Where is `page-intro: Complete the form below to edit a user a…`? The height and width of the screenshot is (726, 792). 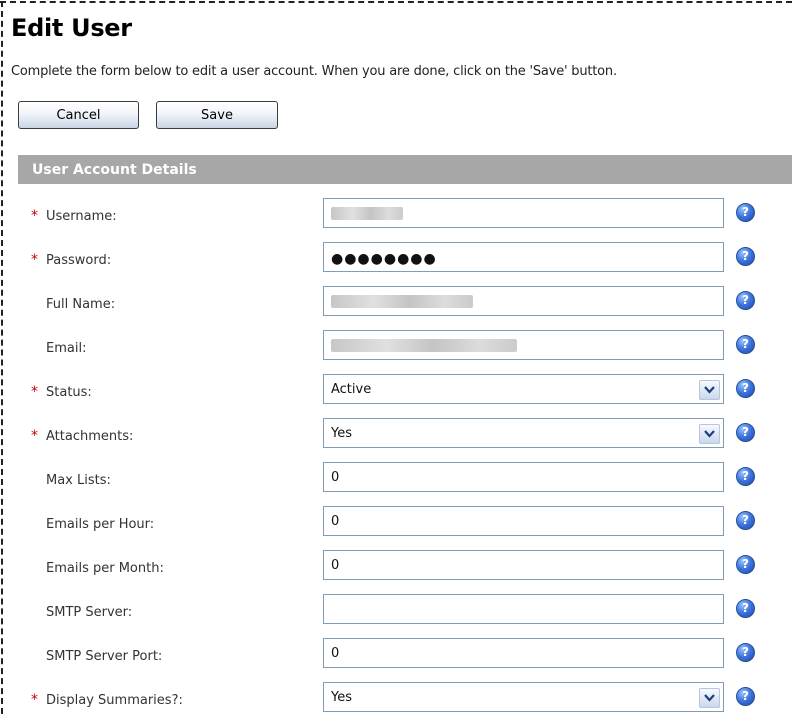
page-intro: Complete the form below to edit a user a… is located at coordinates (314, 71).